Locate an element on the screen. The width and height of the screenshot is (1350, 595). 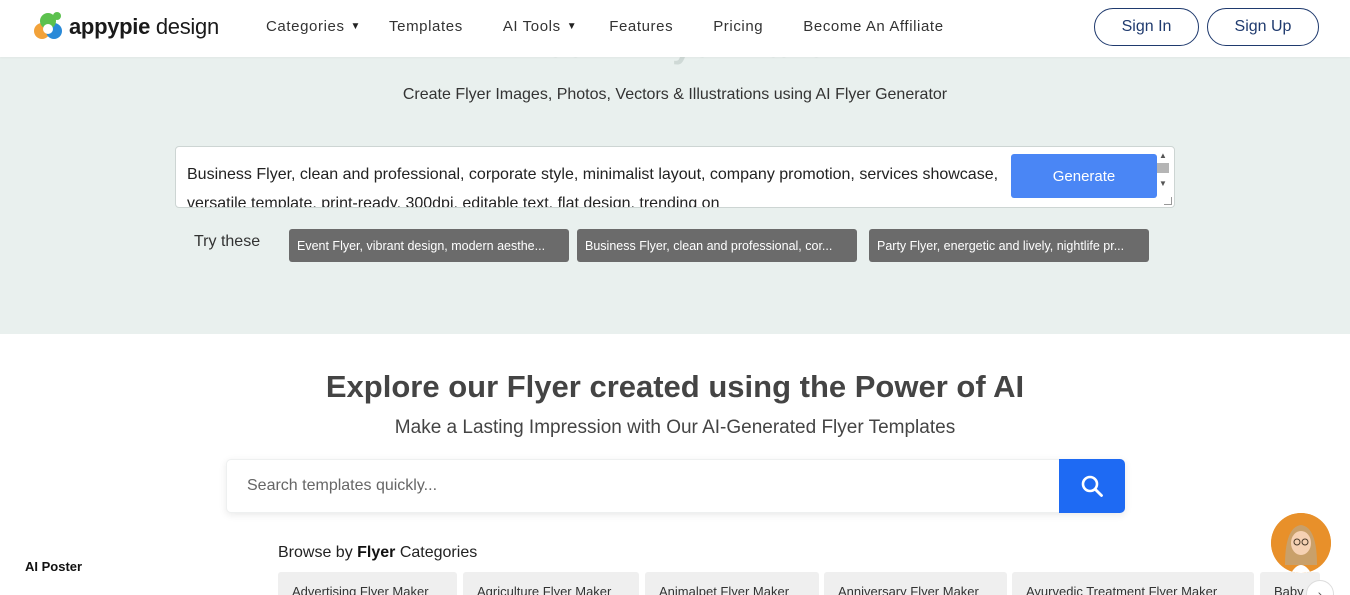
try-these-label: Try these is located at coordinates (227, 241).